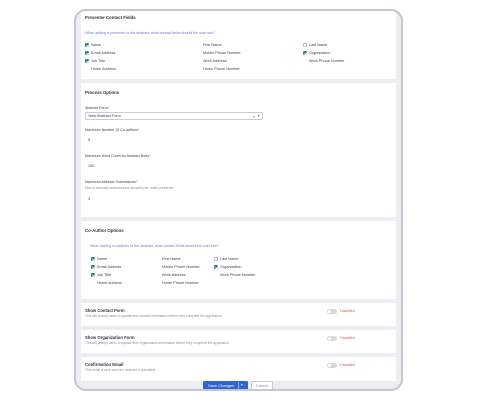  Describe the element at coordinates (93, 259) in the screenshot. I see `coauthor-name-checkbox` at that location.